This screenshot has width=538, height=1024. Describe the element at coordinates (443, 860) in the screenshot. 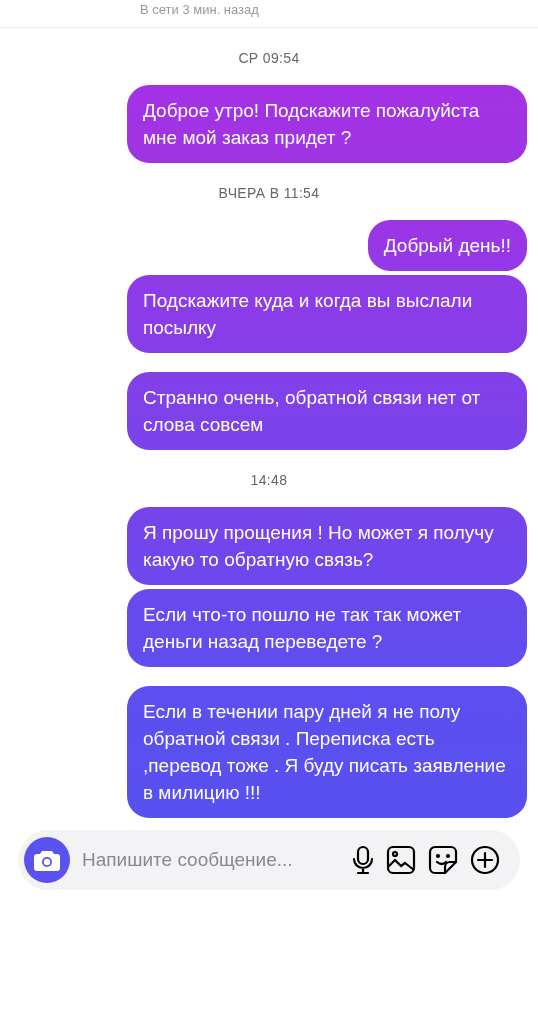

I see `sticker-icon` at that location.